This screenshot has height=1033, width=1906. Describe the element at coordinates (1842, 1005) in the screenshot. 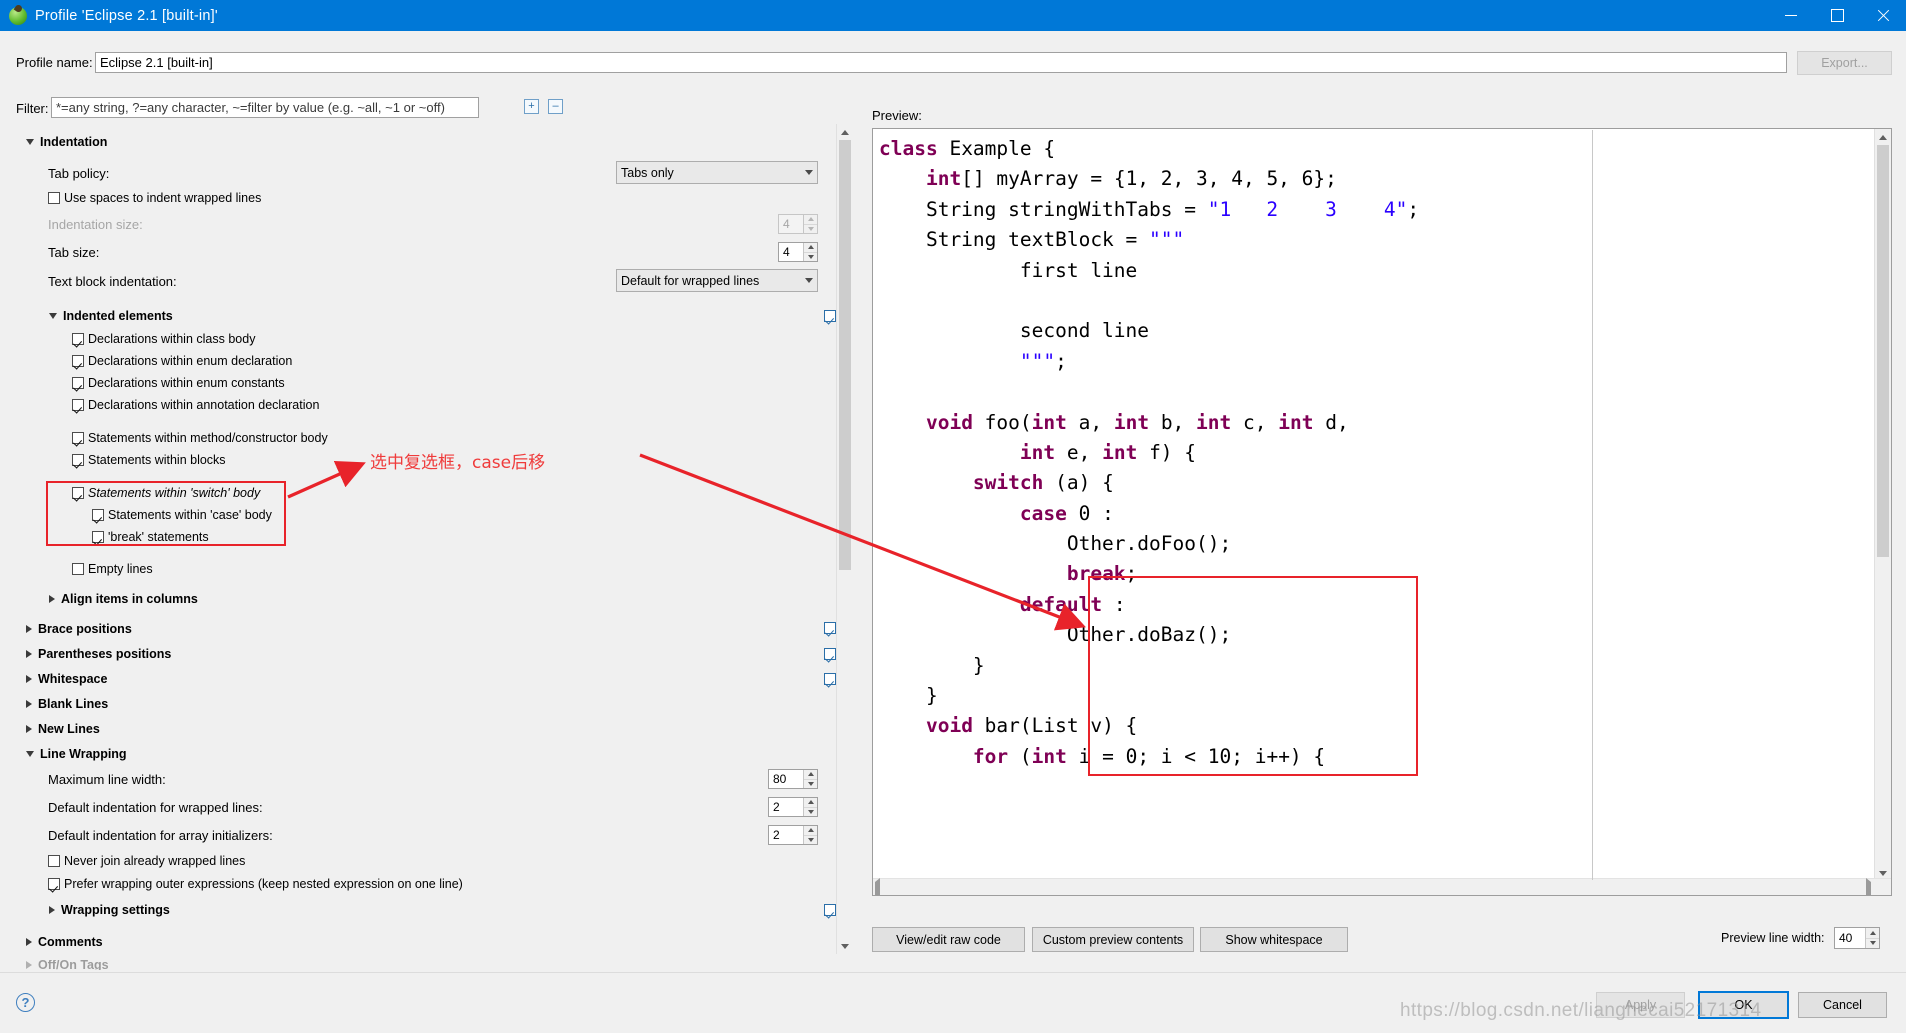

I see `cancel-button: Cancel` at that location.